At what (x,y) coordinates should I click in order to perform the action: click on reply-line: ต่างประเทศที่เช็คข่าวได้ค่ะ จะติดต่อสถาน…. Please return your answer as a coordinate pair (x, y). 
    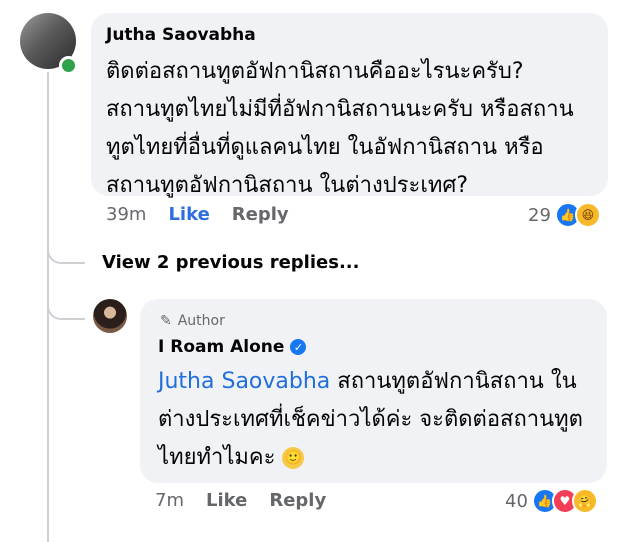
    Looking at the image, I should click on (370, 419).